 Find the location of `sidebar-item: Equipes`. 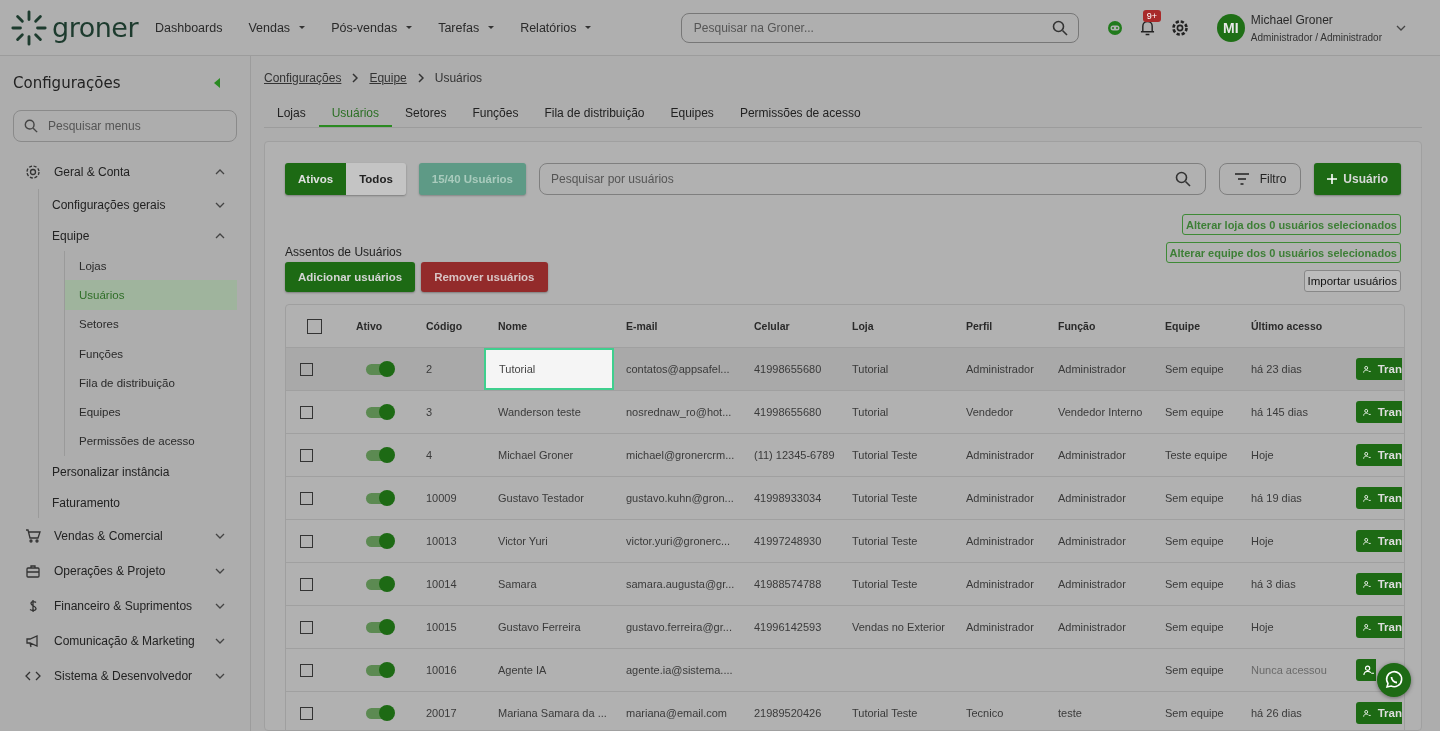

sidebar-item: Equipes is located at coordinates (151, 412).